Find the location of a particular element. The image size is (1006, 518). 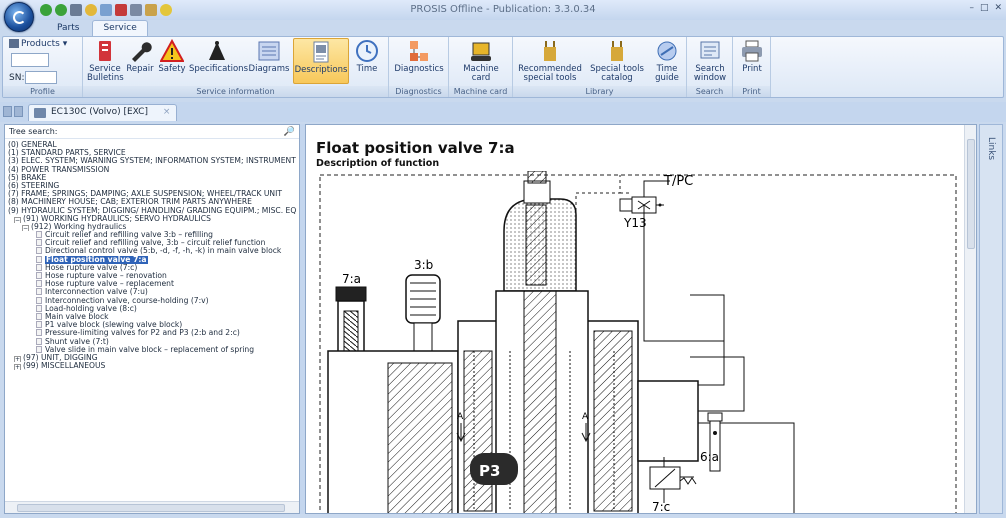

horizontal-scrollbar is located at coordinates (152, 507).